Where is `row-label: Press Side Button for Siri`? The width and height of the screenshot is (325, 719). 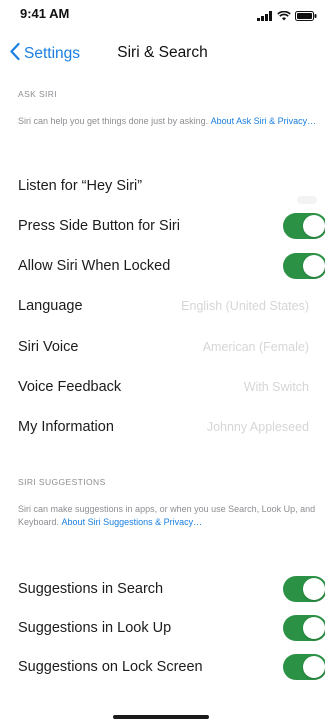
row-label: Press Side Button for Siri is located at coordinates (99, 226).